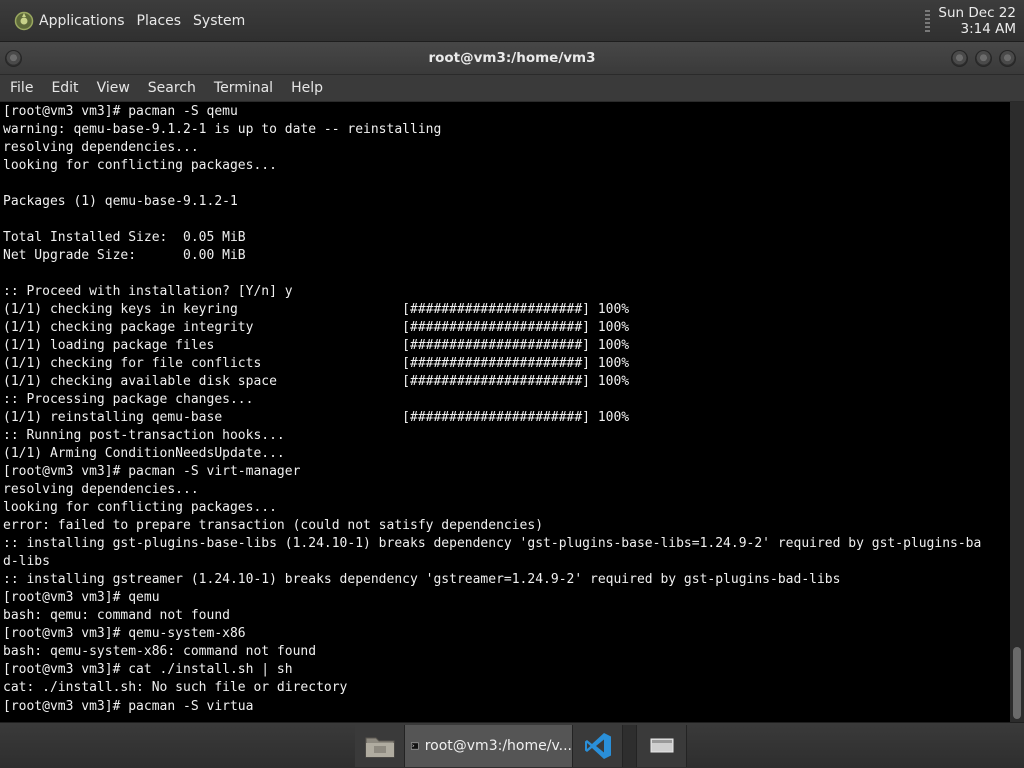 The height and width of the screenshot is (768, 1024). Describe the element at coordinates (1017, 412) in the screenshot. I see `terminal-scrollbar` at that location.